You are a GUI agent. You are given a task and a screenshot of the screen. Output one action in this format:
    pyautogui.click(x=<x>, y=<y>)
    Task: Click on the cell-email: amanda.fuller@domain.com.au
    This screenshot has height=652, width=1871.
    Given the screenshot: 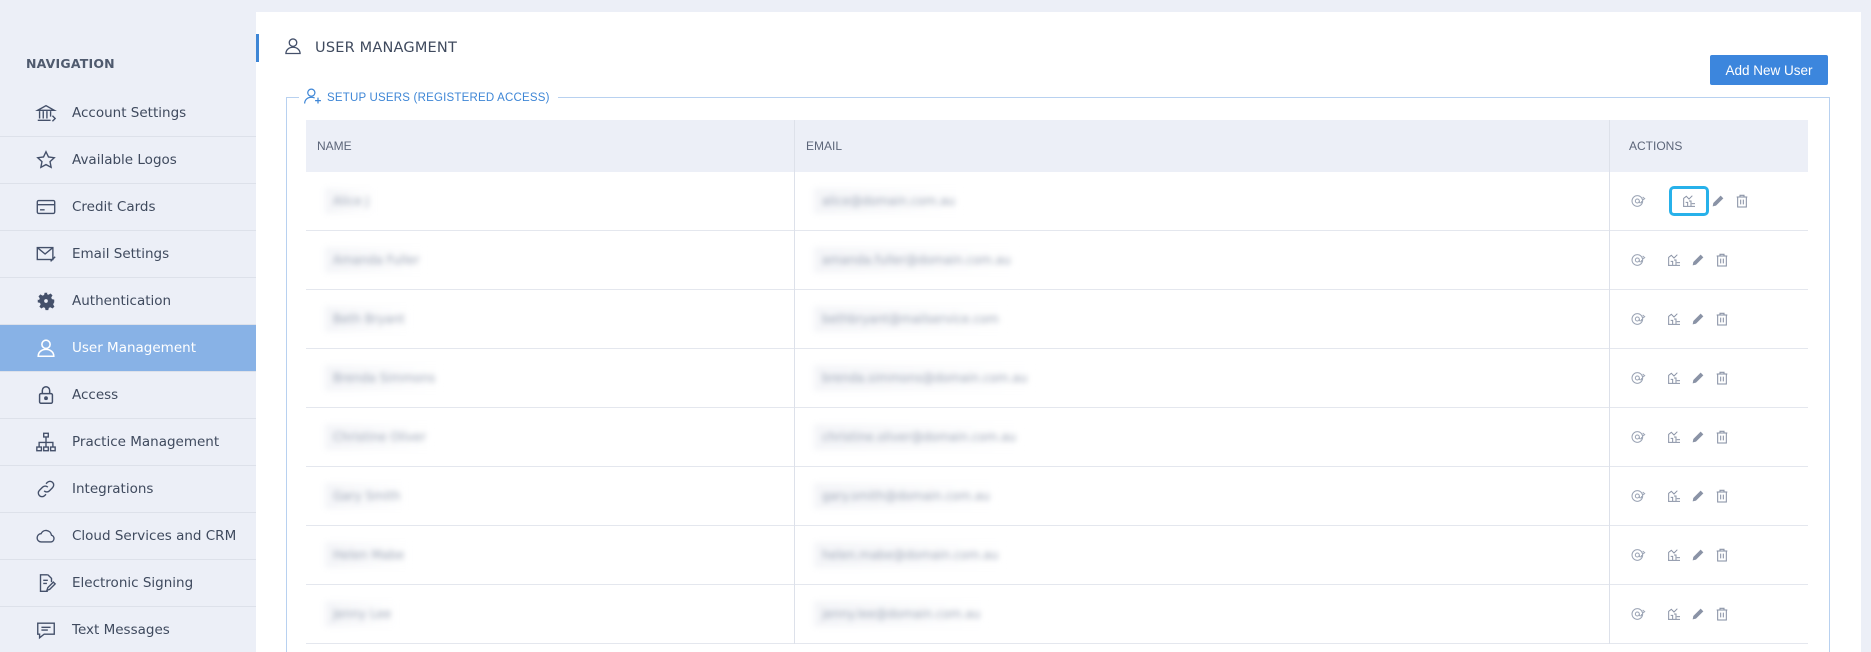 What is the action you would take?
    pyautogui.click(x=1201, y=260)
    